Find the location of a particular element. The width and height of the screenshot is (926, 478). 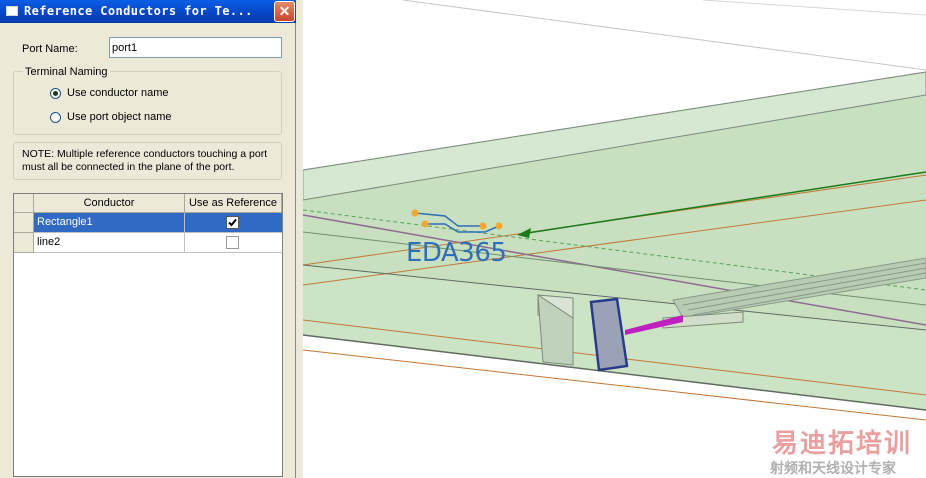

watermark-subtitle: 射频和天线设计专家 is located at coordinates (833, 469).